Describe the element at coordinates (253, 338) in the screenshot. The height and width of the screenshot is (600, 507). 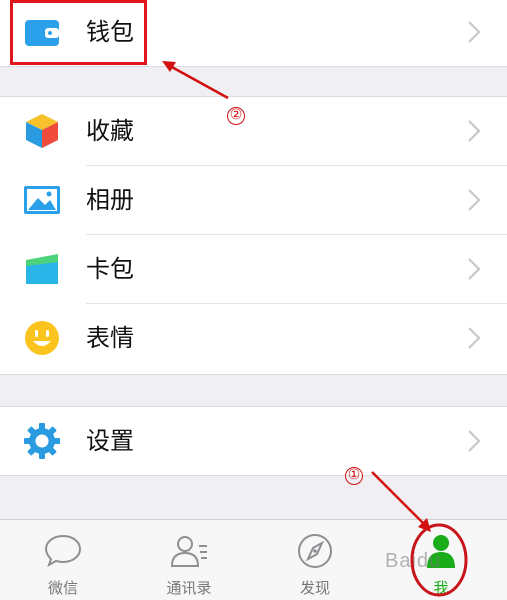
I see `stickers-row: 表情` at that location.